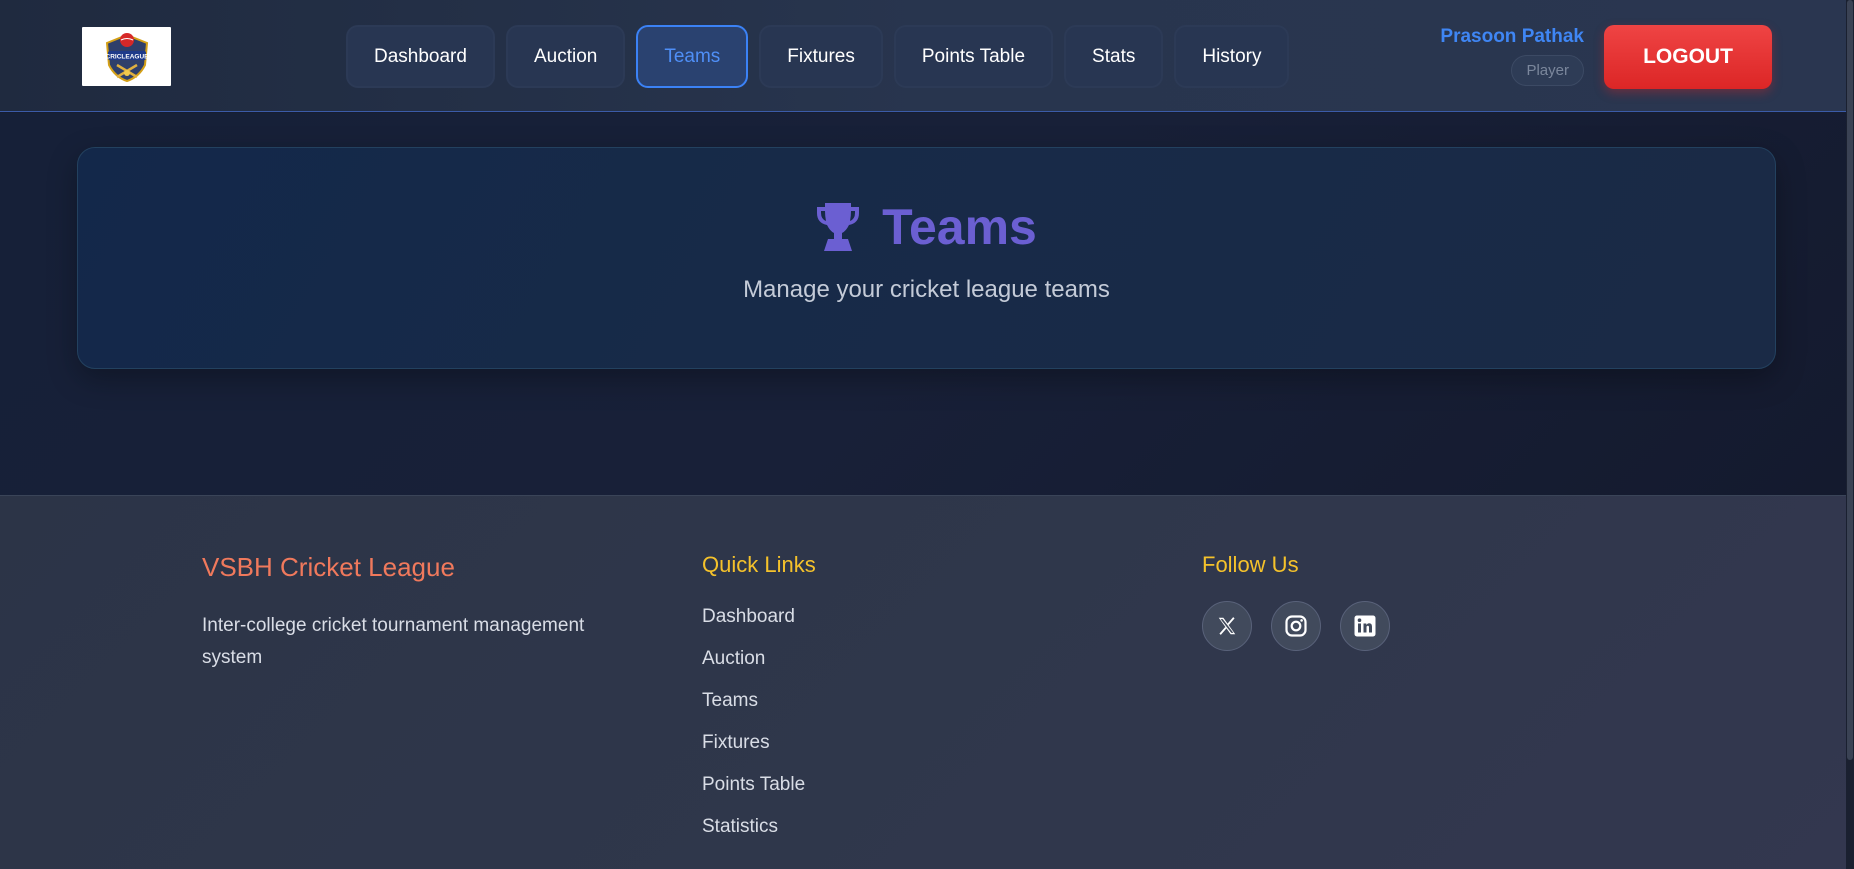 The image size is (1854, 869). I want to click on instagram-link, so click(1296, 626).